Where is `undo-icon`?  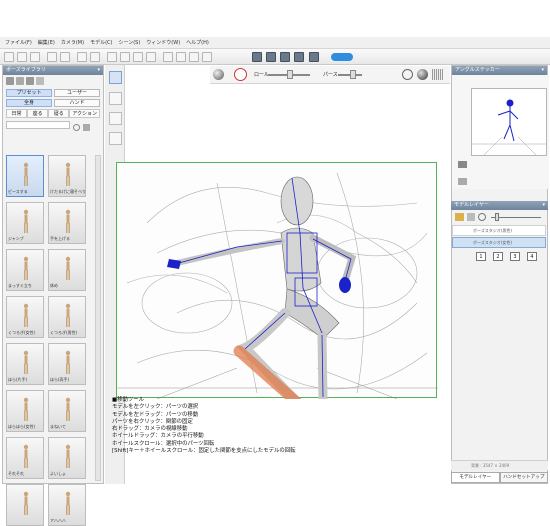 undo-icon is located at coordinates (52, 57).